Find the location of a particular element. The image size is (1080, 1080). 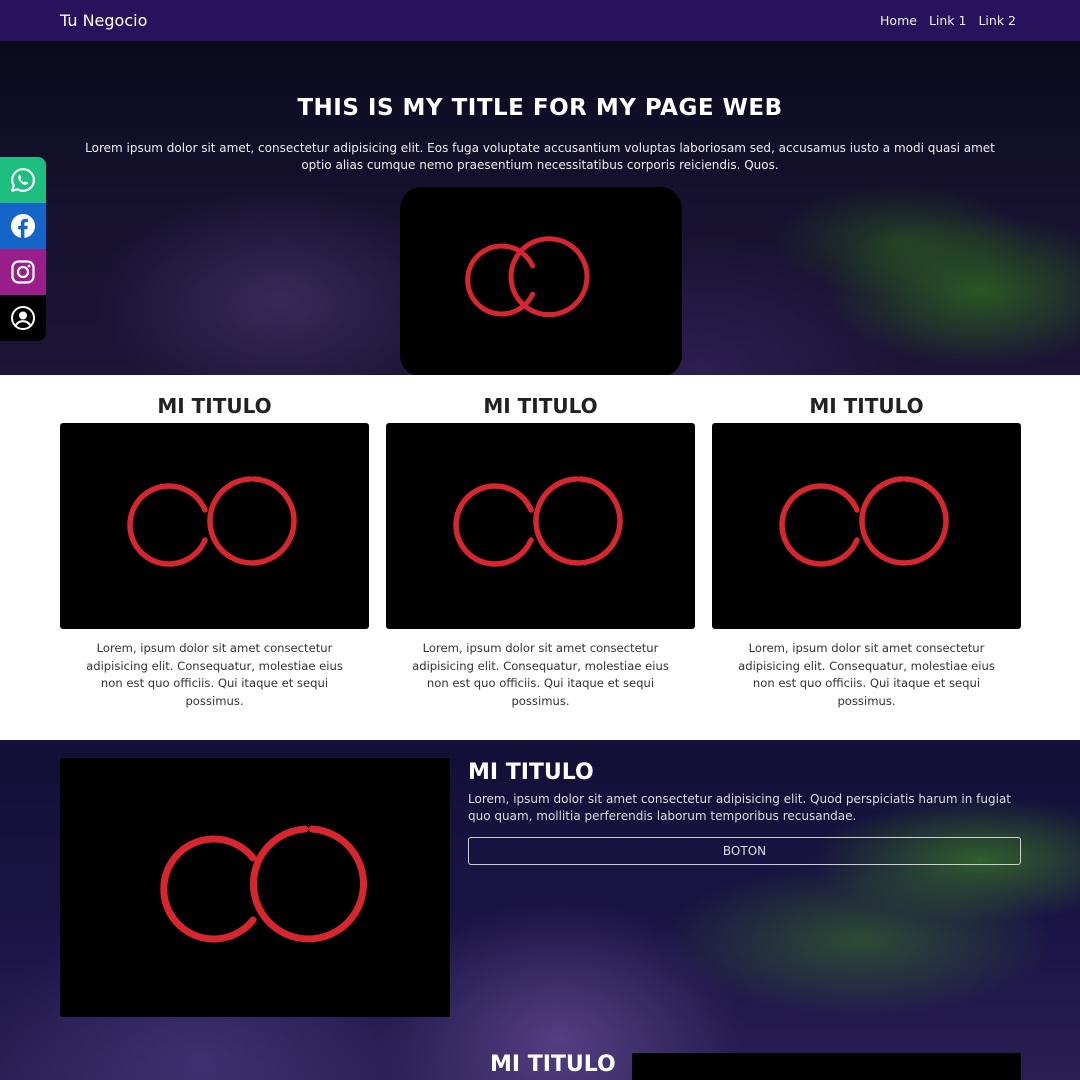

account-icon is located at coordinates (23, 318).